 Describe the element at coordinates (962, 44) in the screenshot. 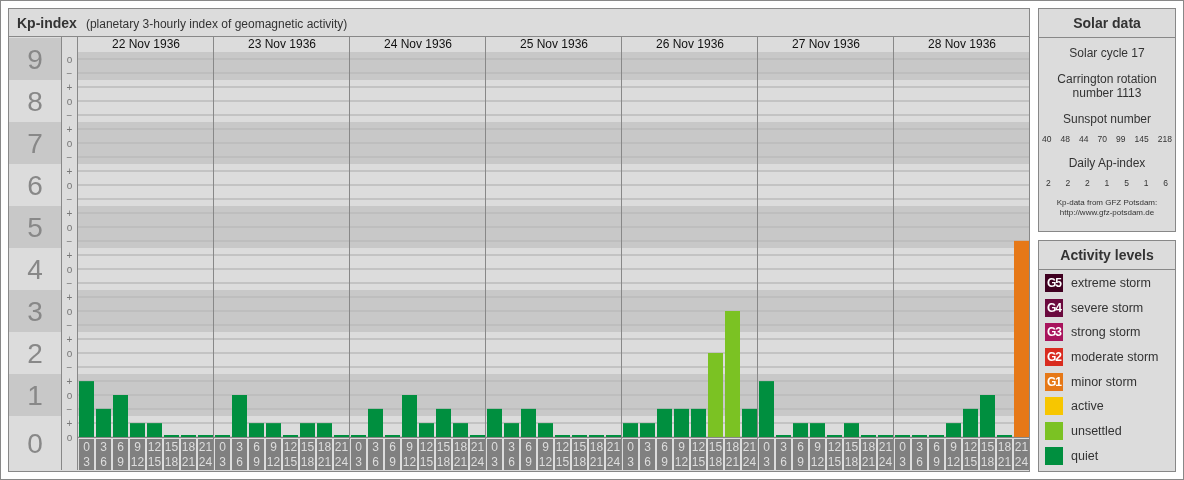

I see `date-label: 28 Nov 1936` at that location.